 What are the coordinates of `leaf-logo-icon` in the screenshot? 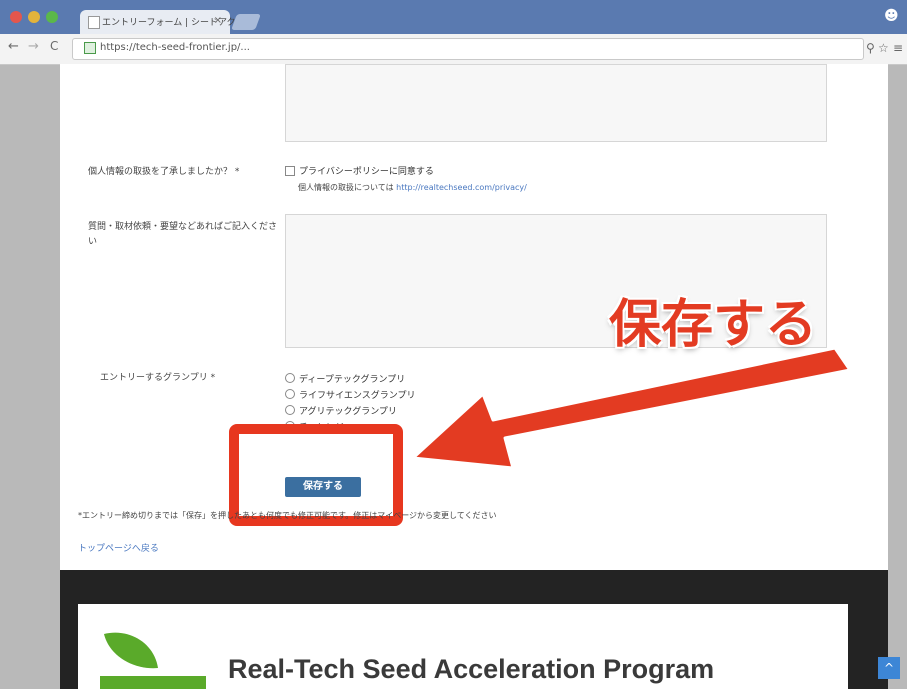 It's located at (153, 660).